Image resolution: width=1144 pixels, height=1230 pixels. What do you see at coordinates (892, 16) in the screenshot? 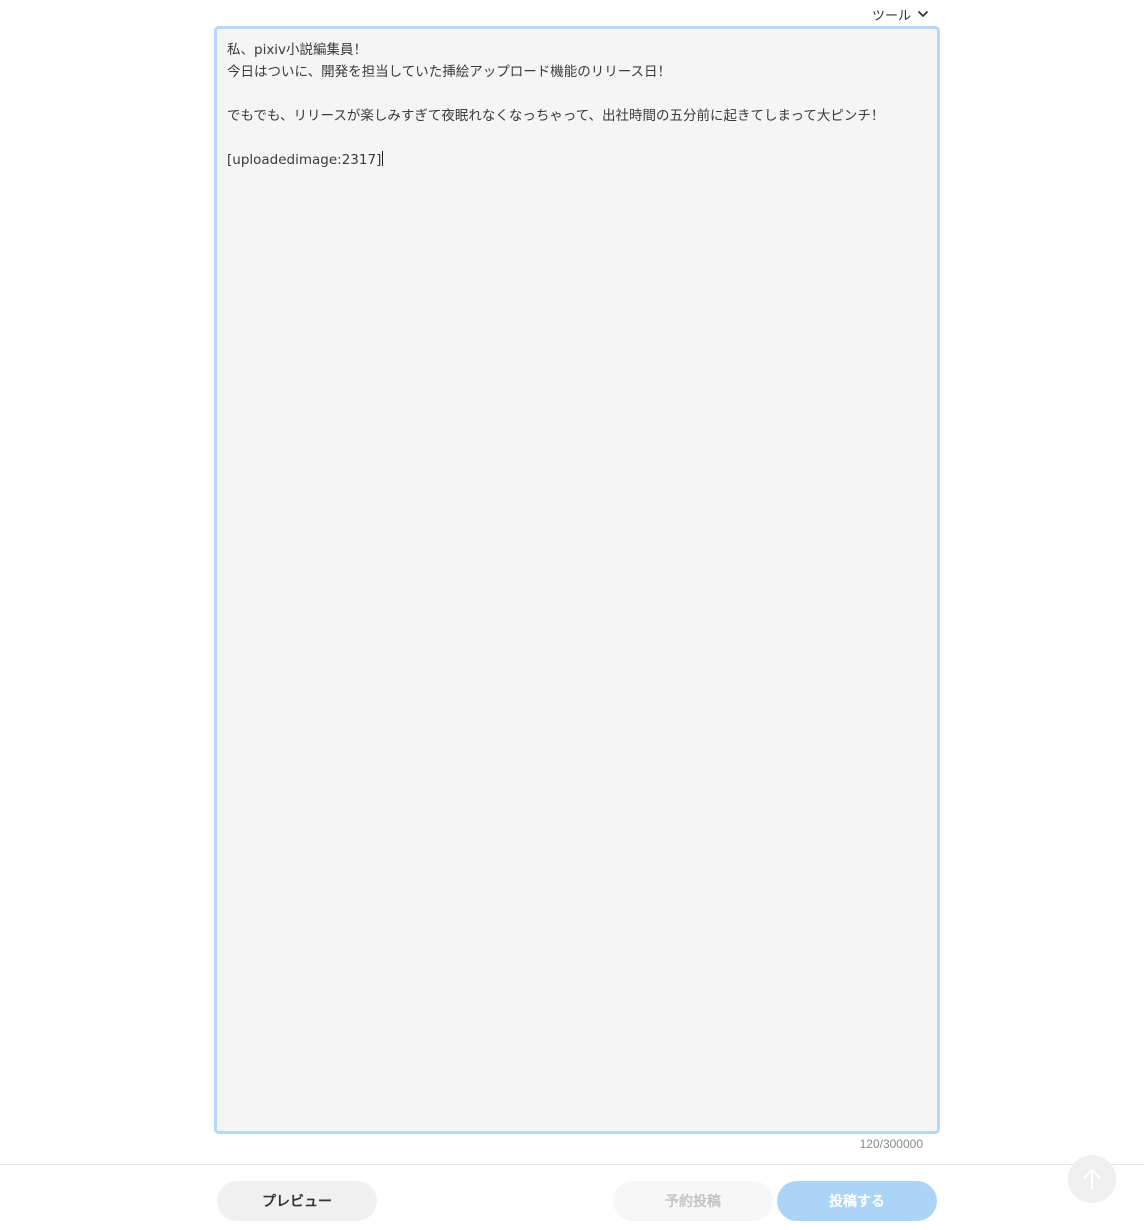
I see `tools-label: ツール` at bounding box center [892, 16].